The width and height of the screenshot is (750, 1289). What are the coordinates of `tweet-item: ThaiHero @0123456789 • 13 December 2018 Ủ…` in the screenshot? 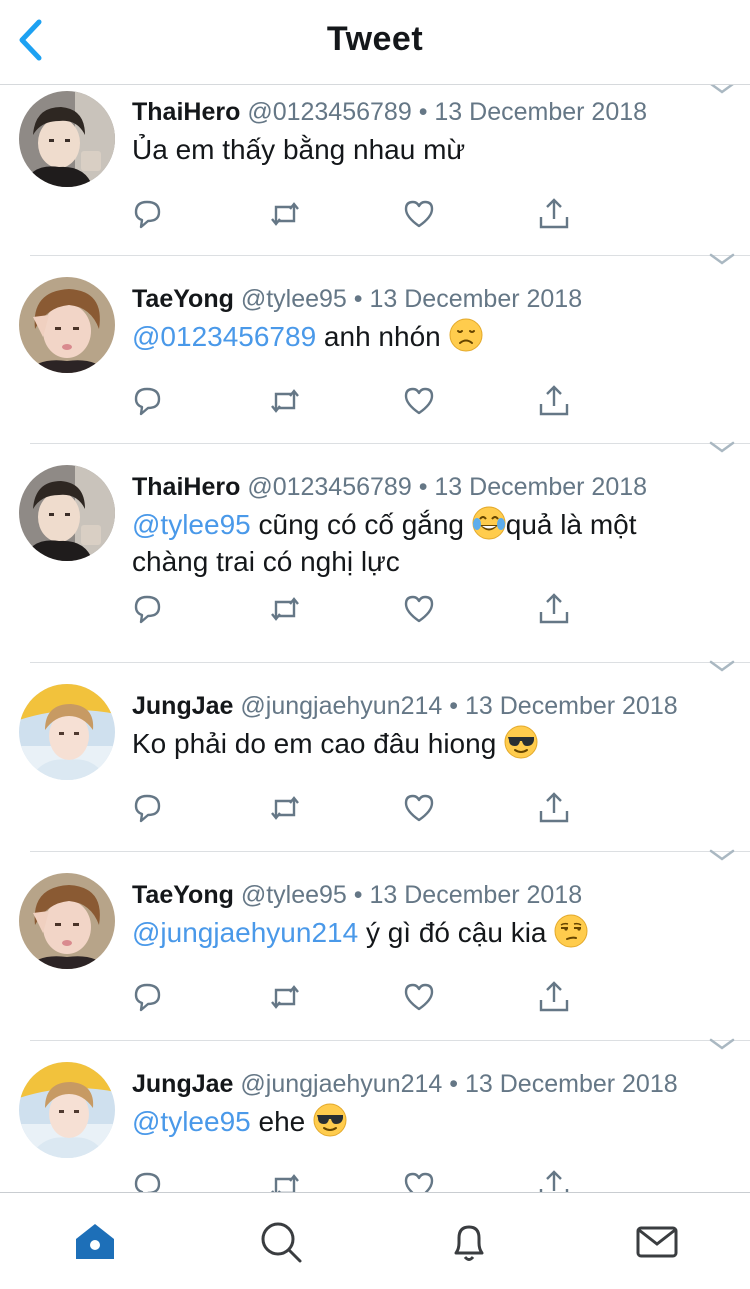 It's located at (384, 170).